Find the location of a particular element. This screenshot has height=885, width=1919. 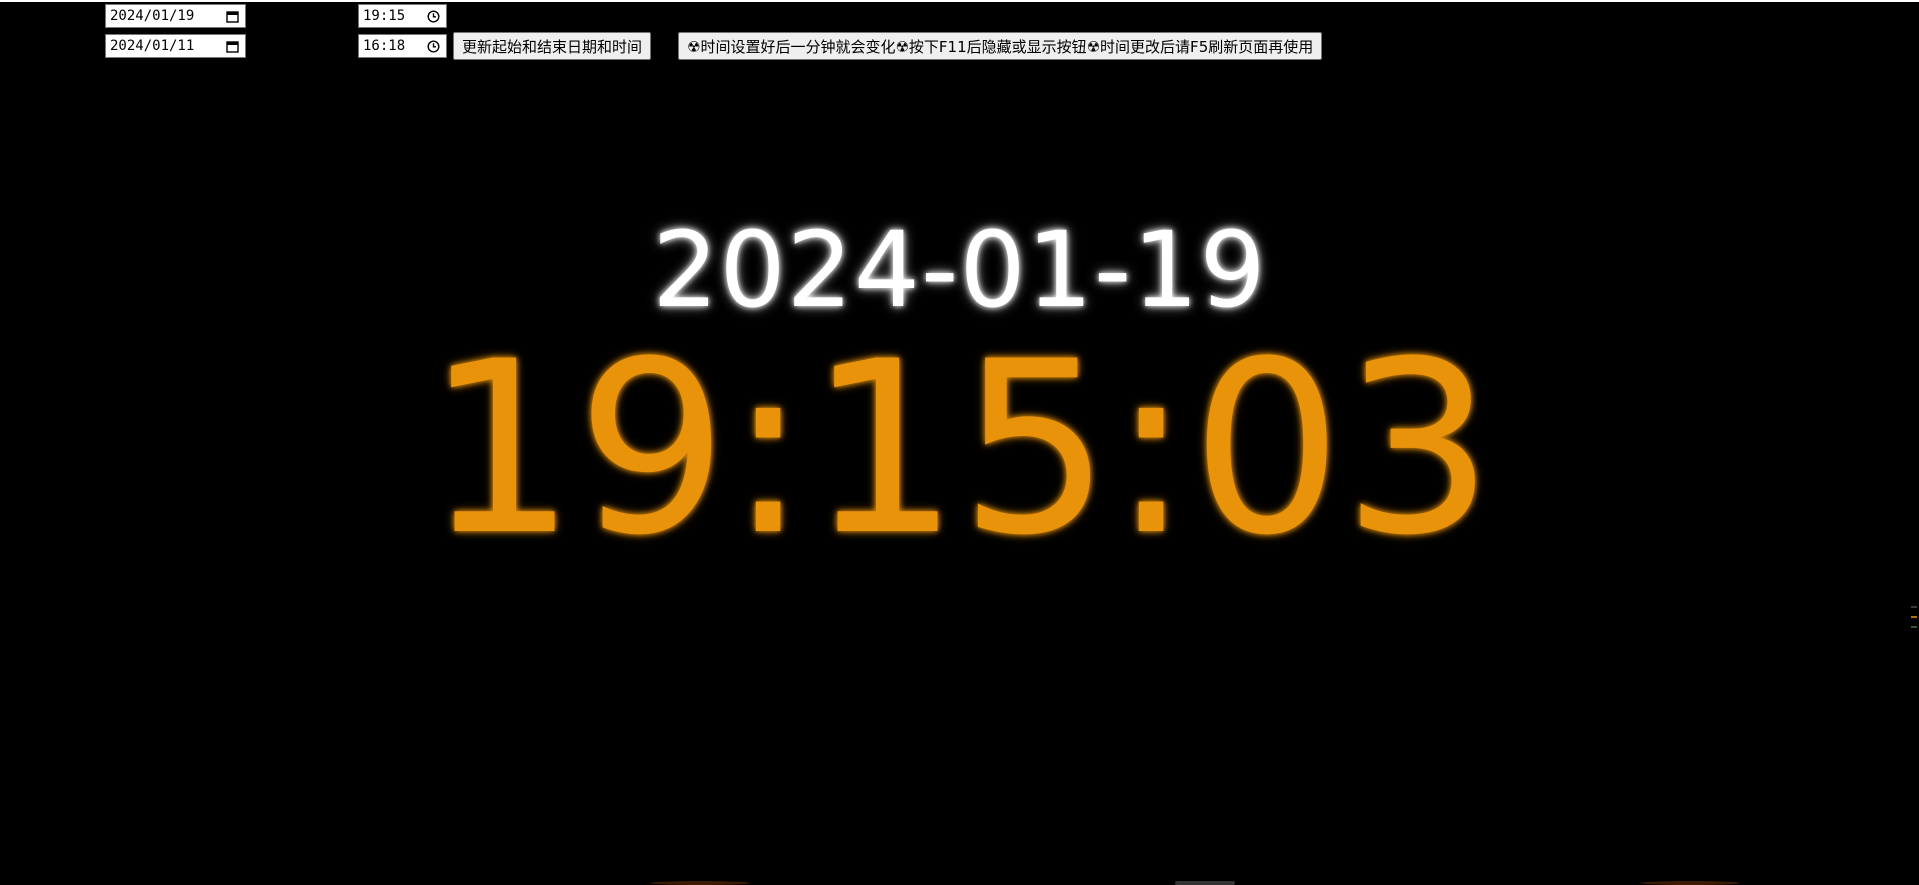

start-time-input: 19:15 is located at coordinates (402, 16).